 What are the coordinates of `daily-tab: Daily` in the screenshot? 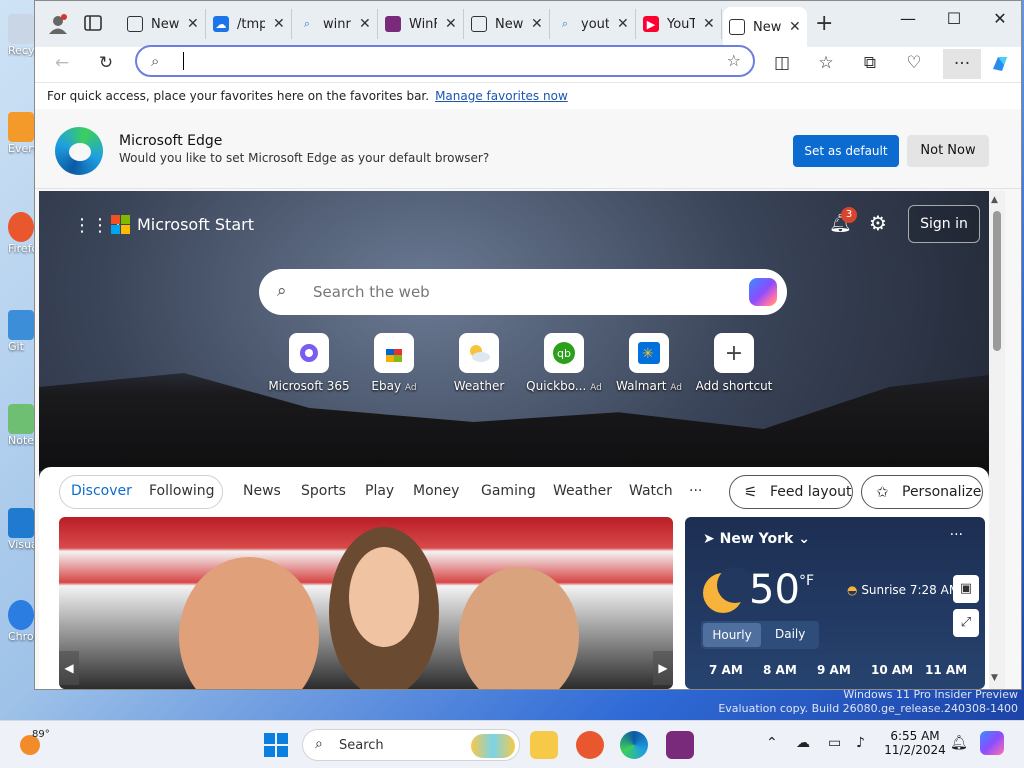 It's located at (790, 634).